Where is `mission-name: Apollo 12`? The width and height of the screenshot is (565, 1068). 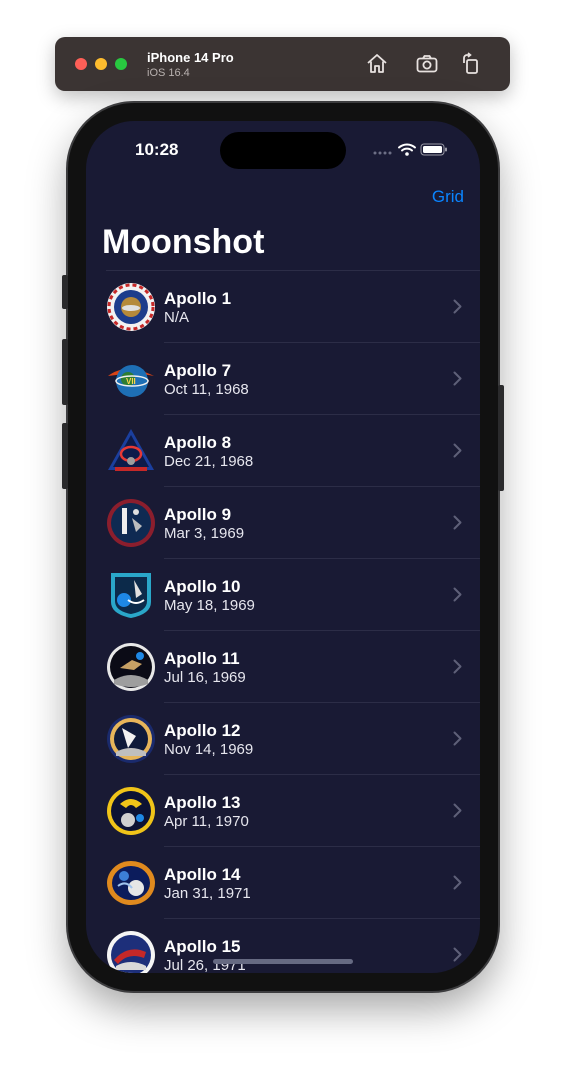 mission-name: Apollo 12 is located at coordinates (202, 730).